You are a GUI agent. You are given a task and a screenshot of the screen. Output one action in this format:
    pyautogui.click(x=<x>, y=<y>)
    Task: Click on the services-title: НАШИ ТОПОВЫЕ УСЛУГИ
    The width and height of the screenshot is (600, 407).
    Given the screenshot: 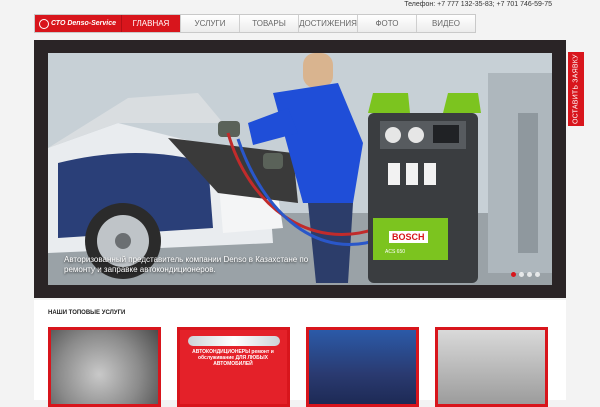 What is the action you would take?
    pyautogui.click(x=87, y=313)
    